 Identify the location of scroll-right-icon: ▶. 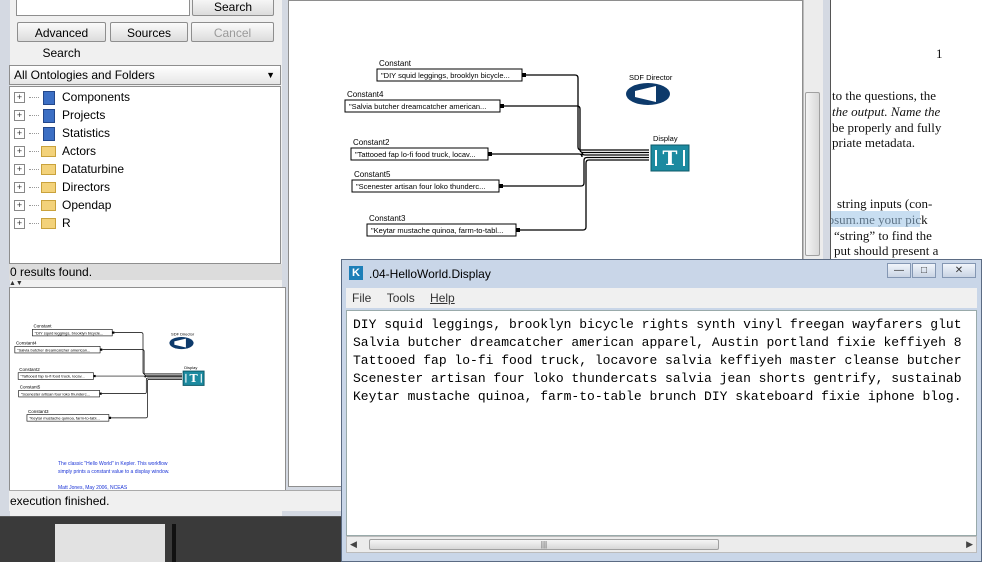
(969, 544).